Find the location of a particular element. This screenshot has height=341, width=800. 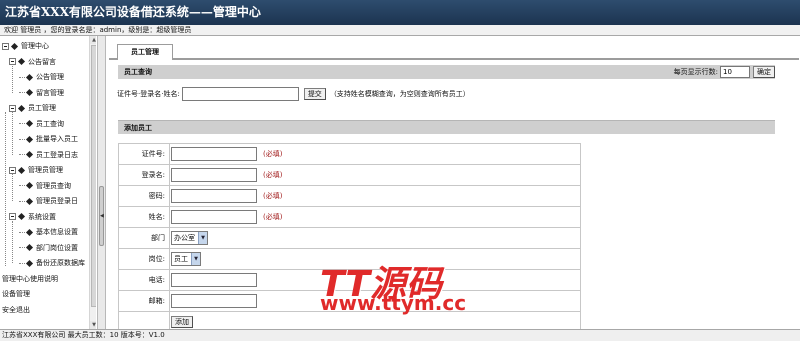

sidebar-splitter: ◀ is located at coordinates (101, 182).